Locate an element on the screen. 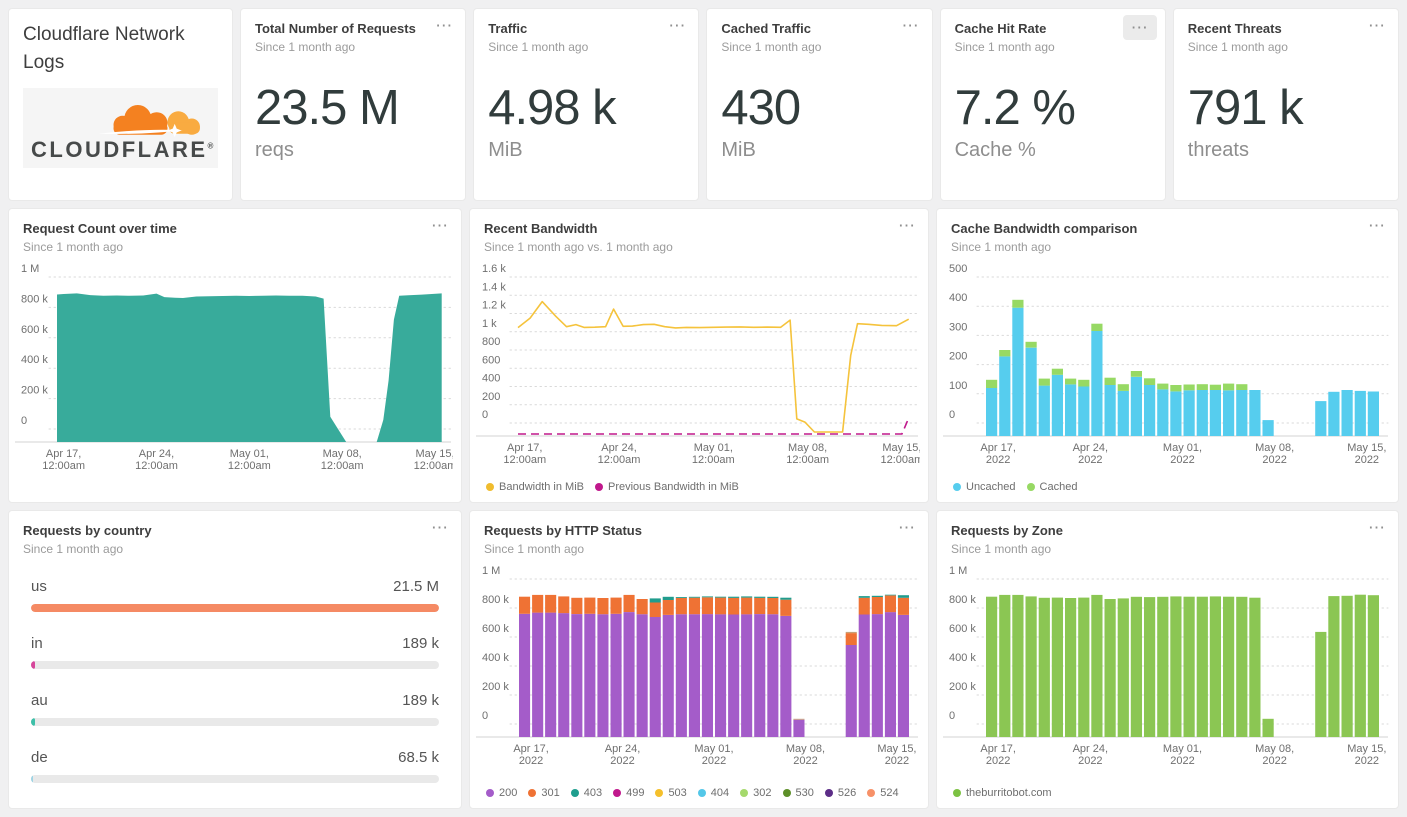 The width and height of the screenshot is (1407, 817). legend-item: 524 is located at coordinates (883, 793).